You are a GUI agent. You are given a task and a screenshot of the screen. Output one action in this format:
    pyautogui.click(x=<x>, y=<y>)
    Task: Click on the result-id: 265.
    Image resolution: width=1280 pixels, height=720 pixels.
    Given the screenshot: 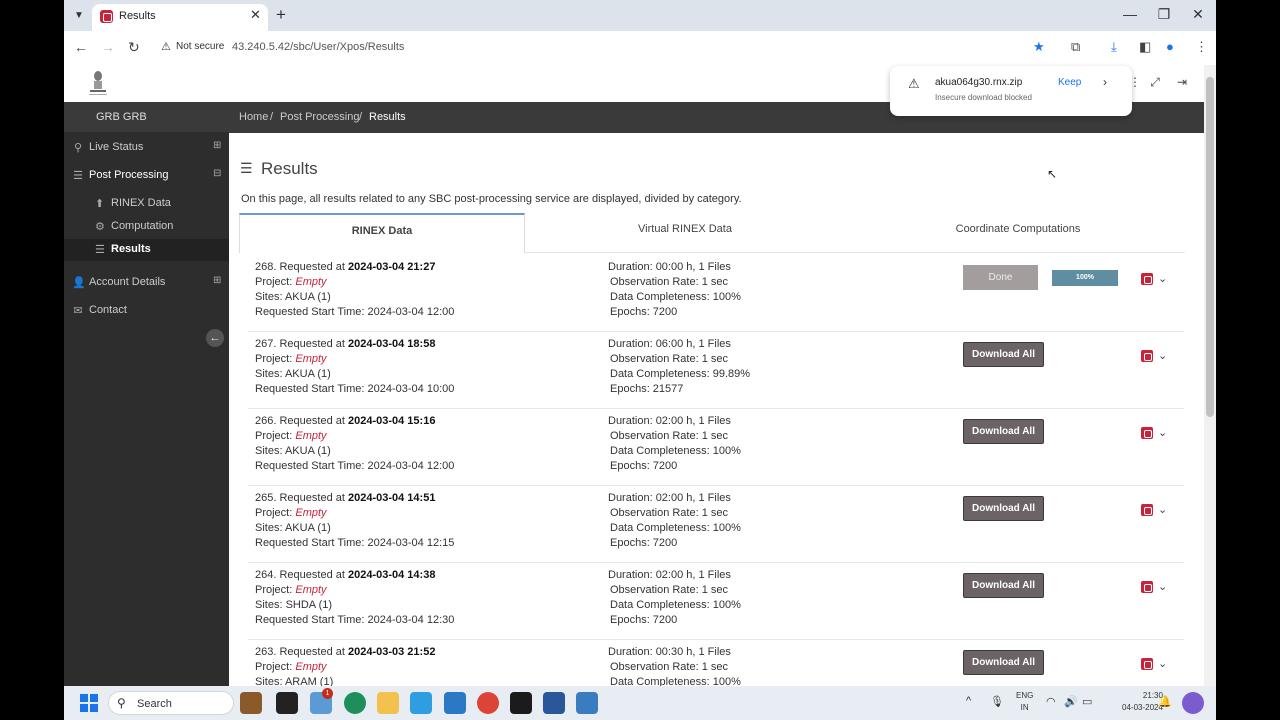 What is the action you would take?
    pyautogui.click(x=266, y=498)
    